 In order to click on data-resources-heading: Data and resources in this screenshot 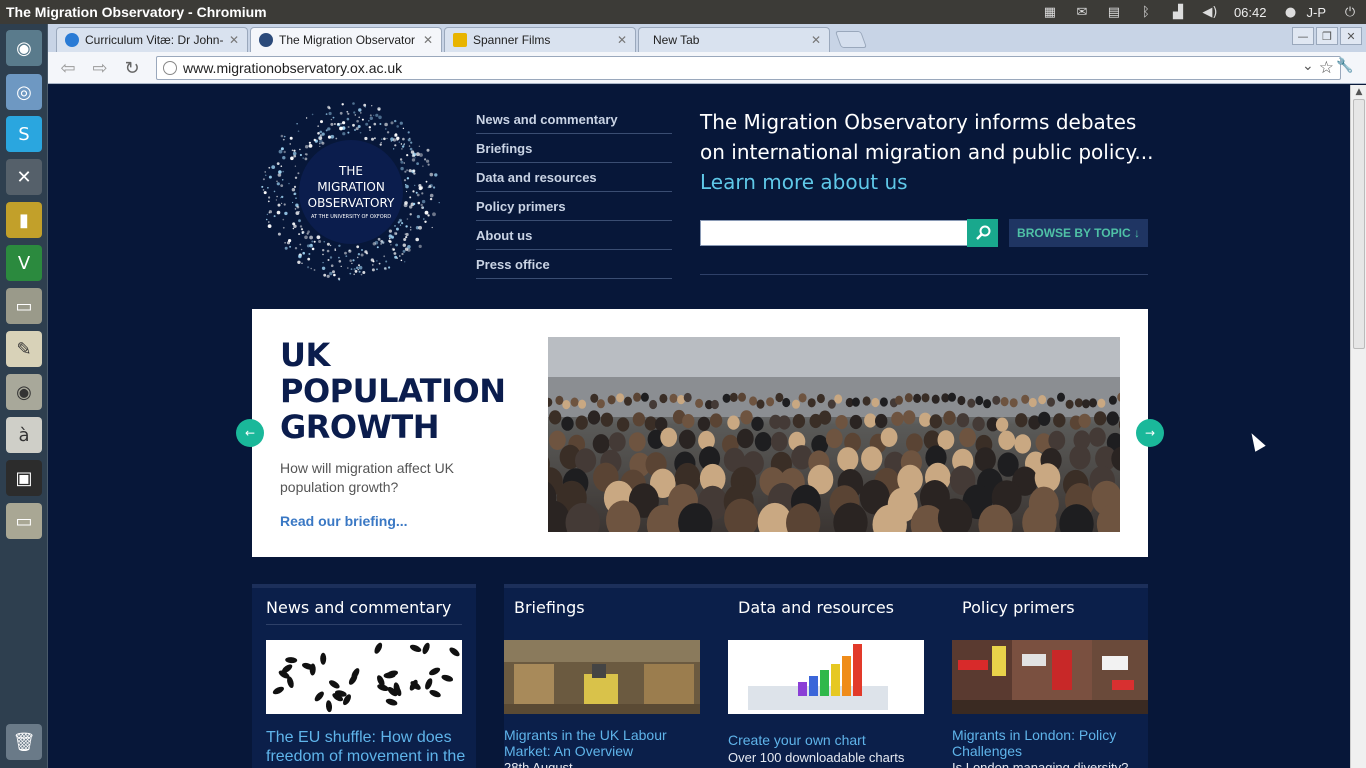, I will do `click(816, 607)`.